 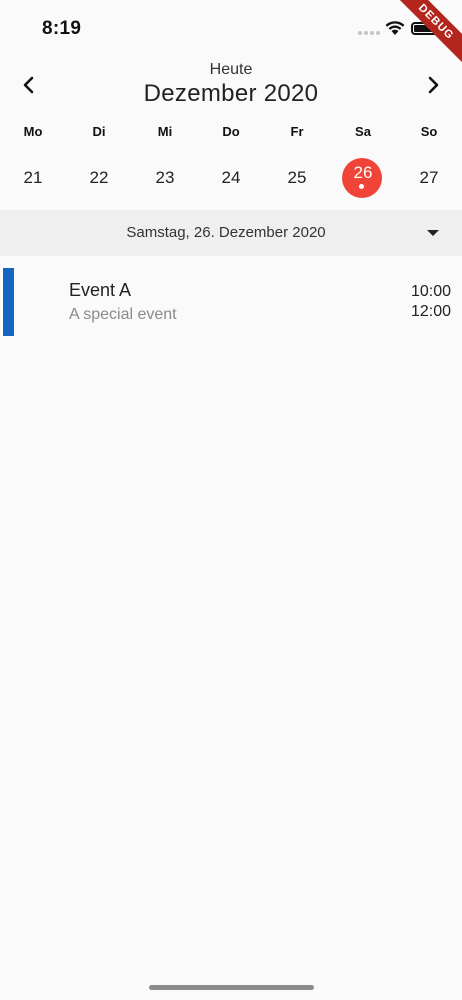 I want to click on weekday-mi: Mi, so click(x=165, y=131).